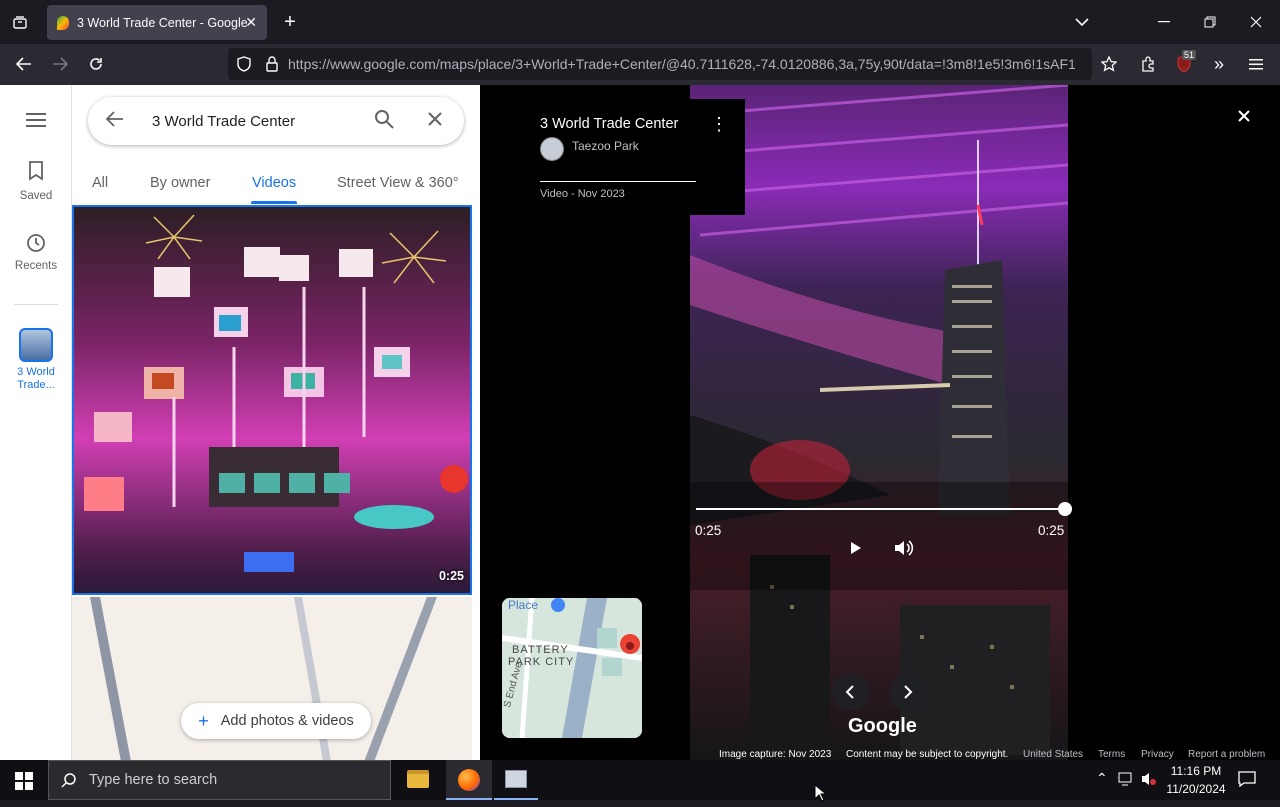  I want to click on minimap-label-place: Place, so click(523, 605).